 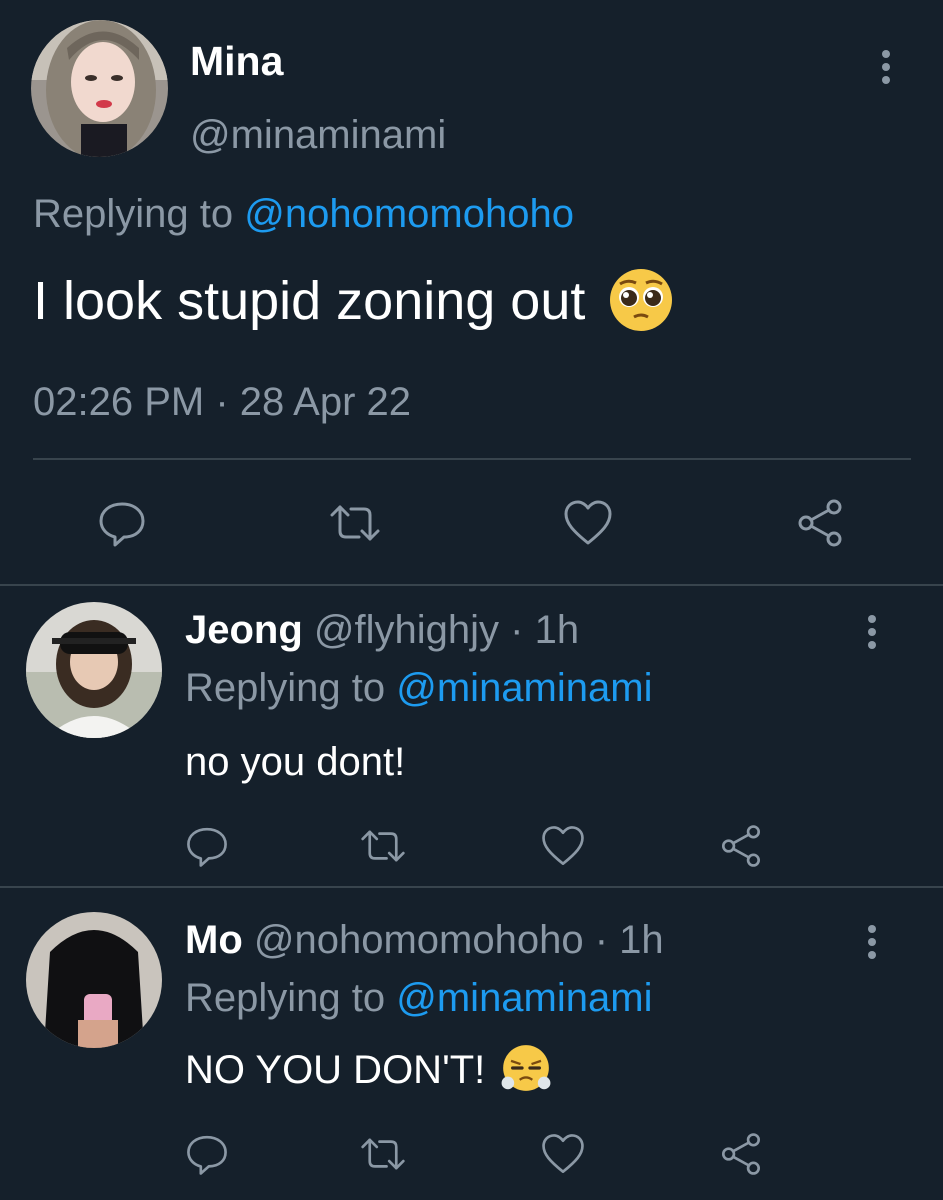 I want to click on tweet-text-row: I look stupid zoning out, so click(x=353, y=300).